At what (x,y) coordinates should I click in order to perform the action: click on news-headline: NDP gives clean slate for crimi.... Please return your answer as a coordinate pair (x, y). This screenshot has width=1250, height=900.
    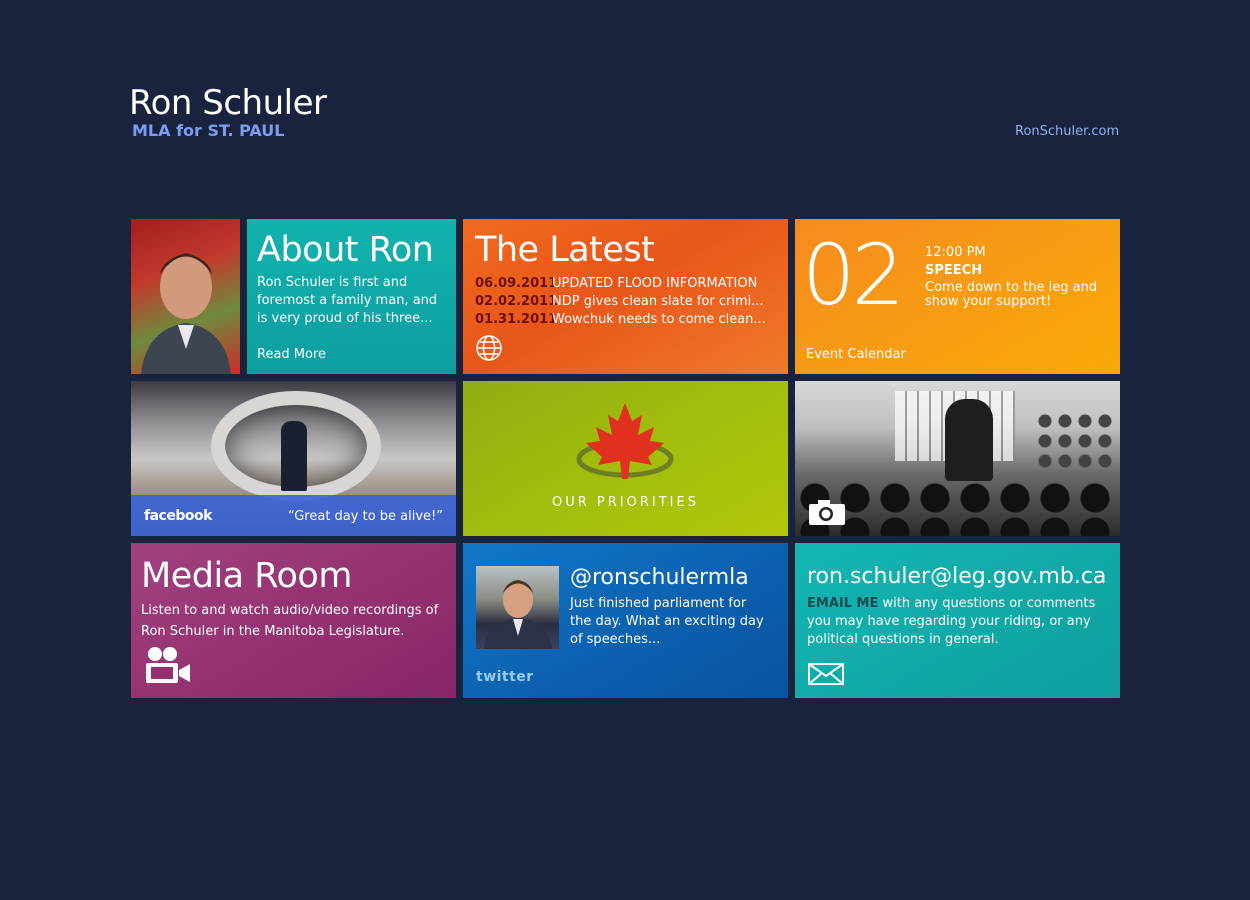
    Looking at the image, I should click on (658, 301).